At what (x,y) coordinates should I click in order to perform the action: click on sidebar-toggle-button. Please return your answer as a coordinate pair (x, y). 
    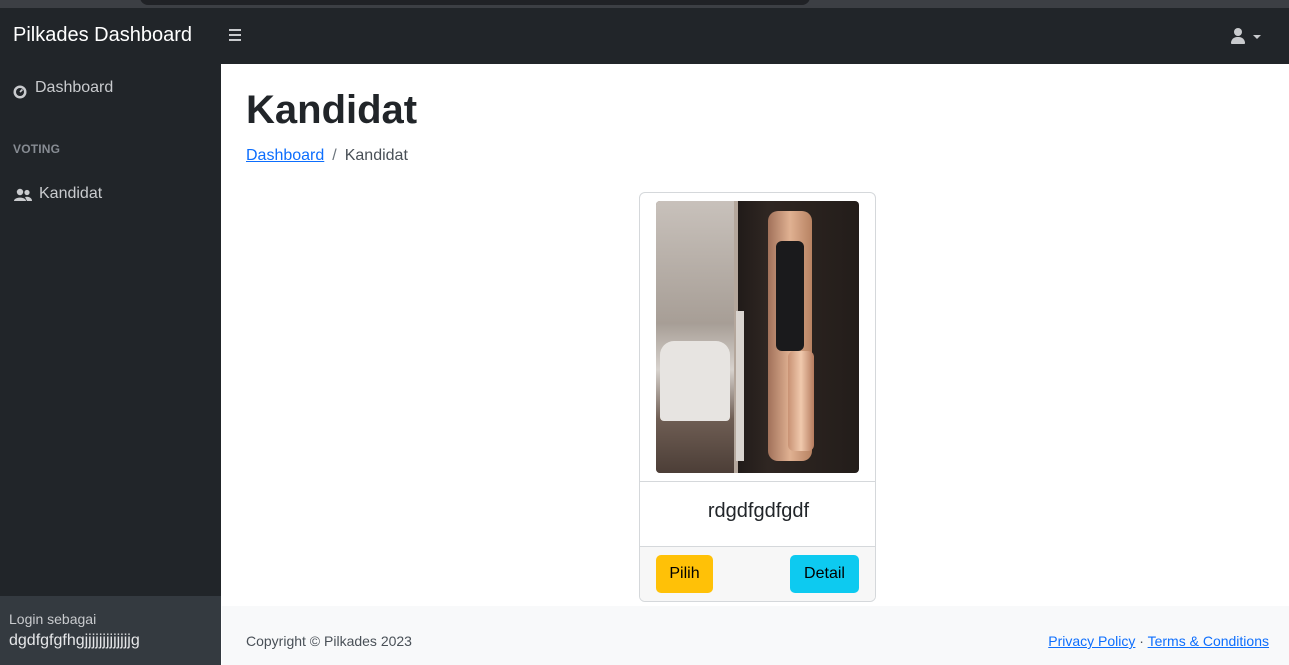
    Looking at the image, I should click on (238, 36).